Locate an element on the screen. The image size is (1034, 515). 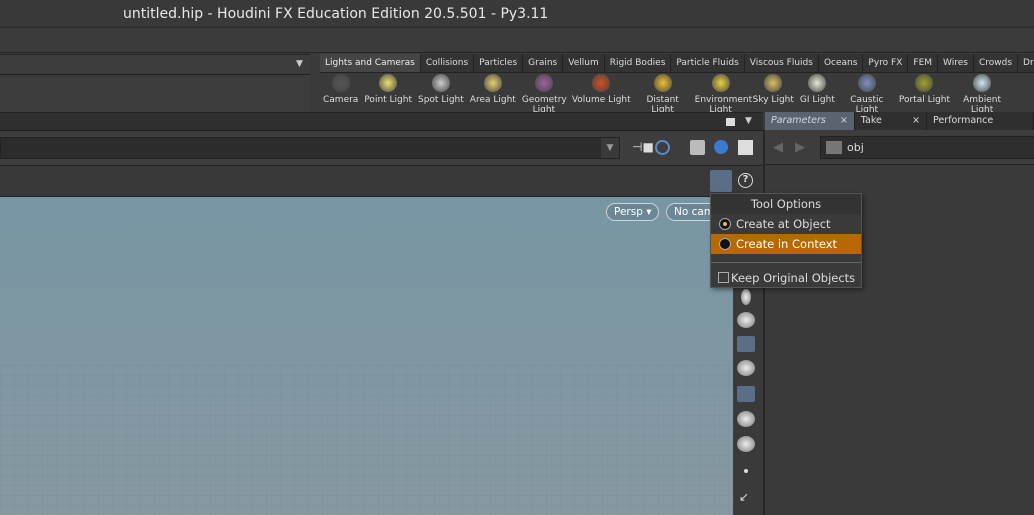
arrow-icon: ↙ is located at coordinates (744, 497).